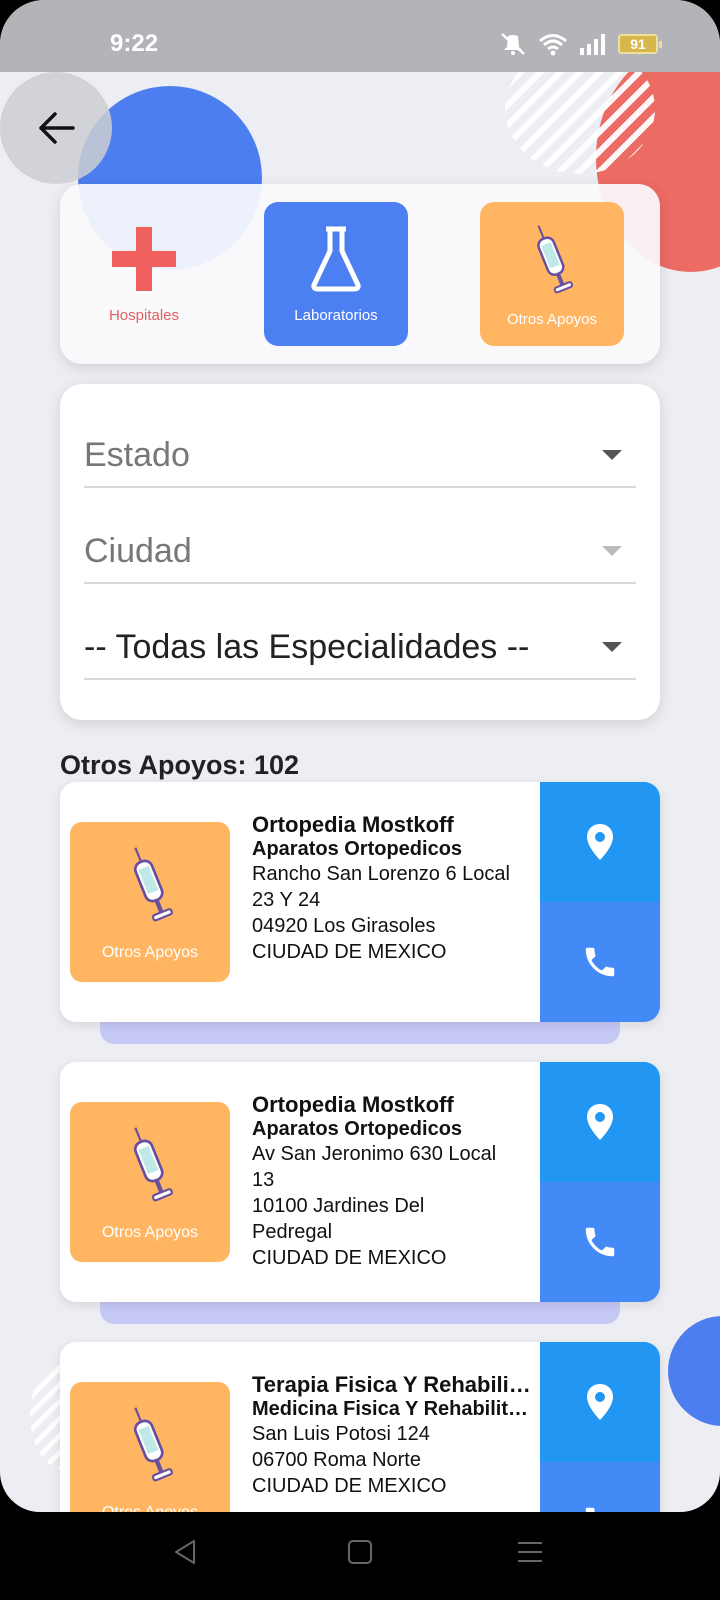  I want to click on result-address-line: 04920 Los Girasoles, so click(344, 926).